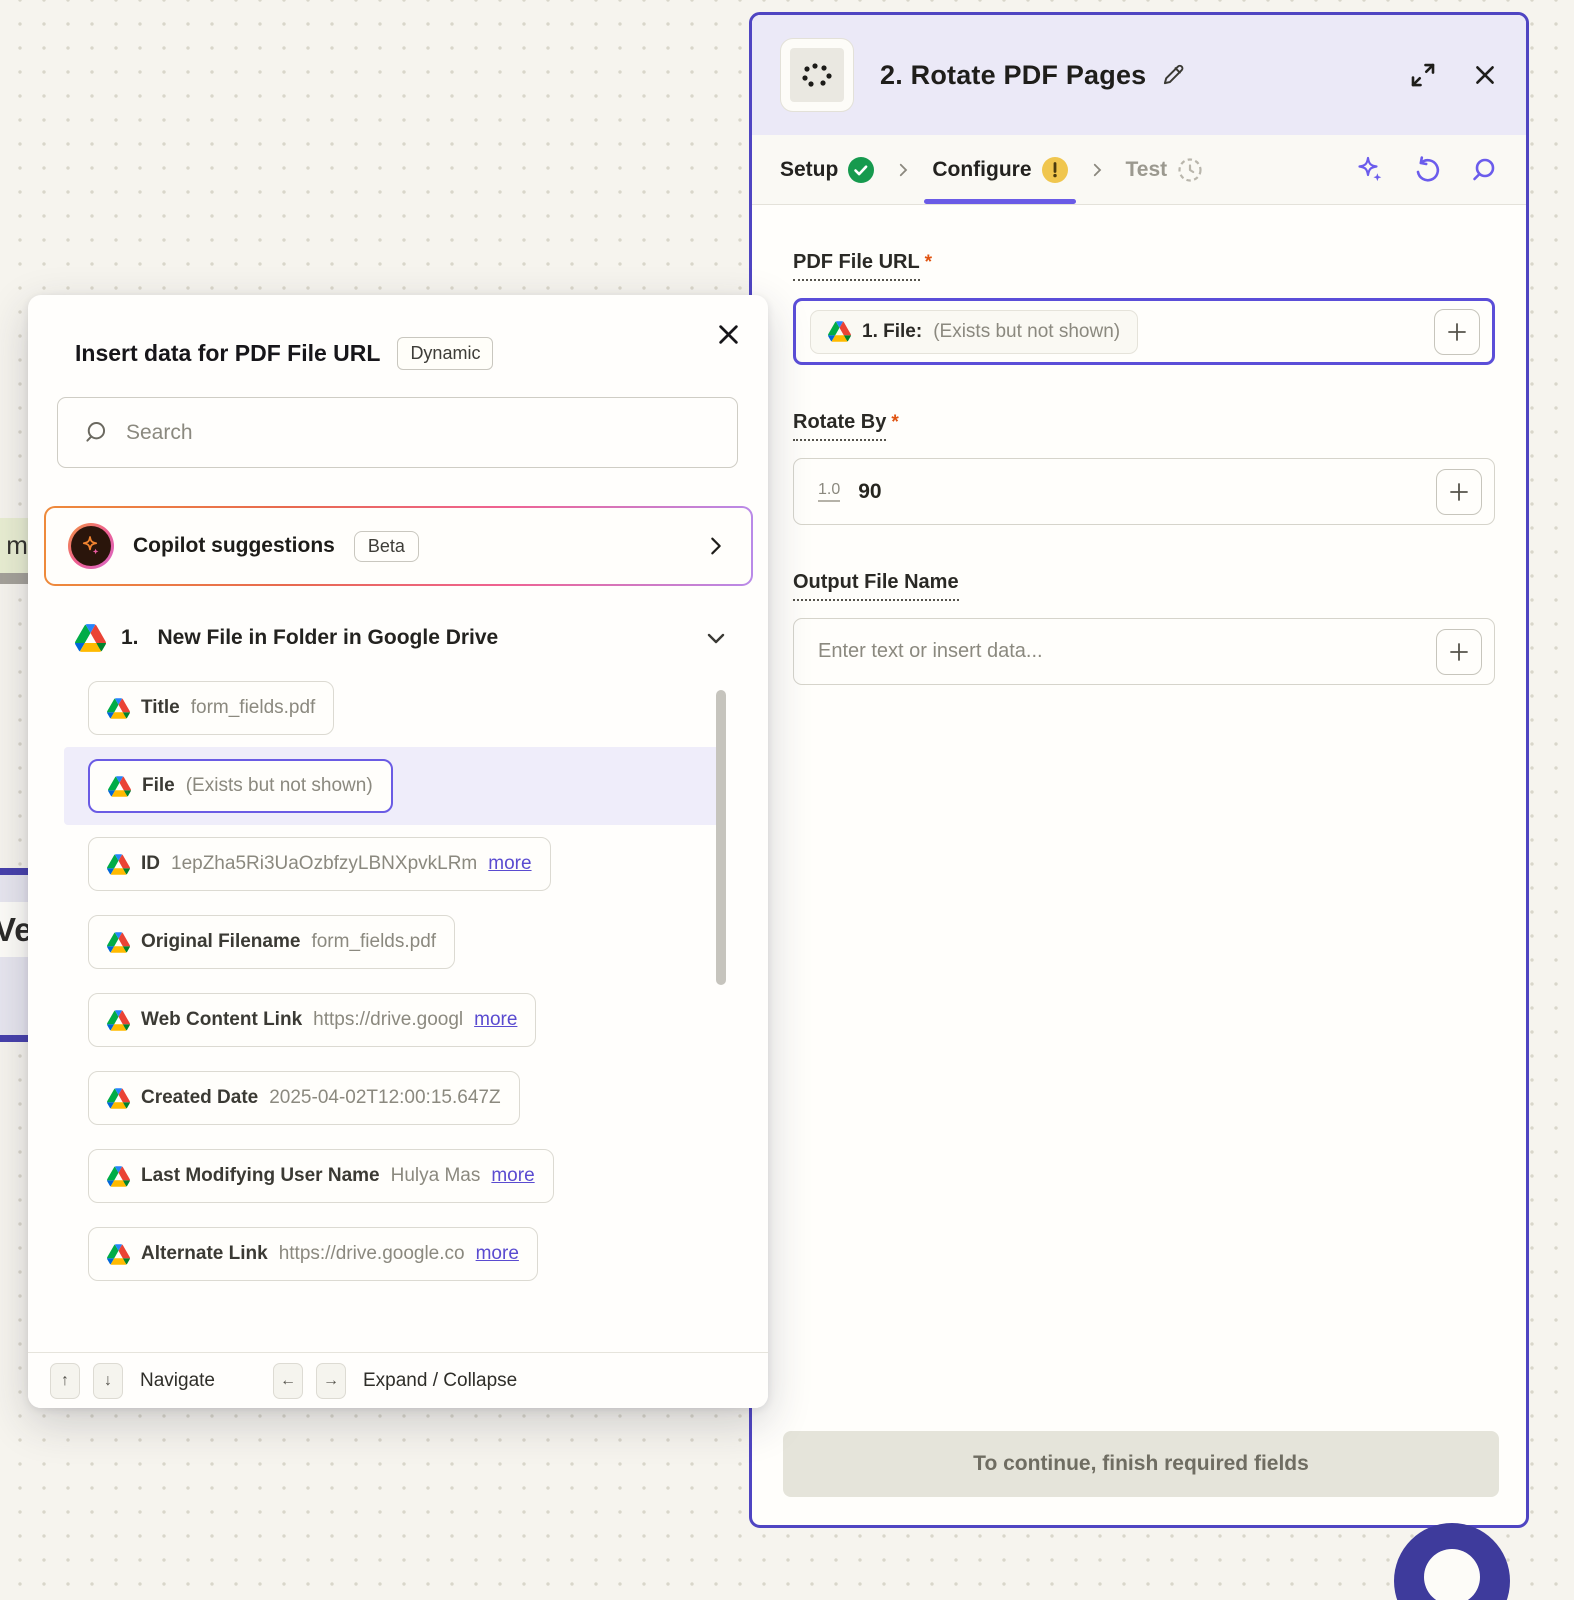 The height and width of the screenshot is (1600, 1574). Describe the element at coordinates (150, 863) in the screenshot. I see `item-label: ID` at that location.